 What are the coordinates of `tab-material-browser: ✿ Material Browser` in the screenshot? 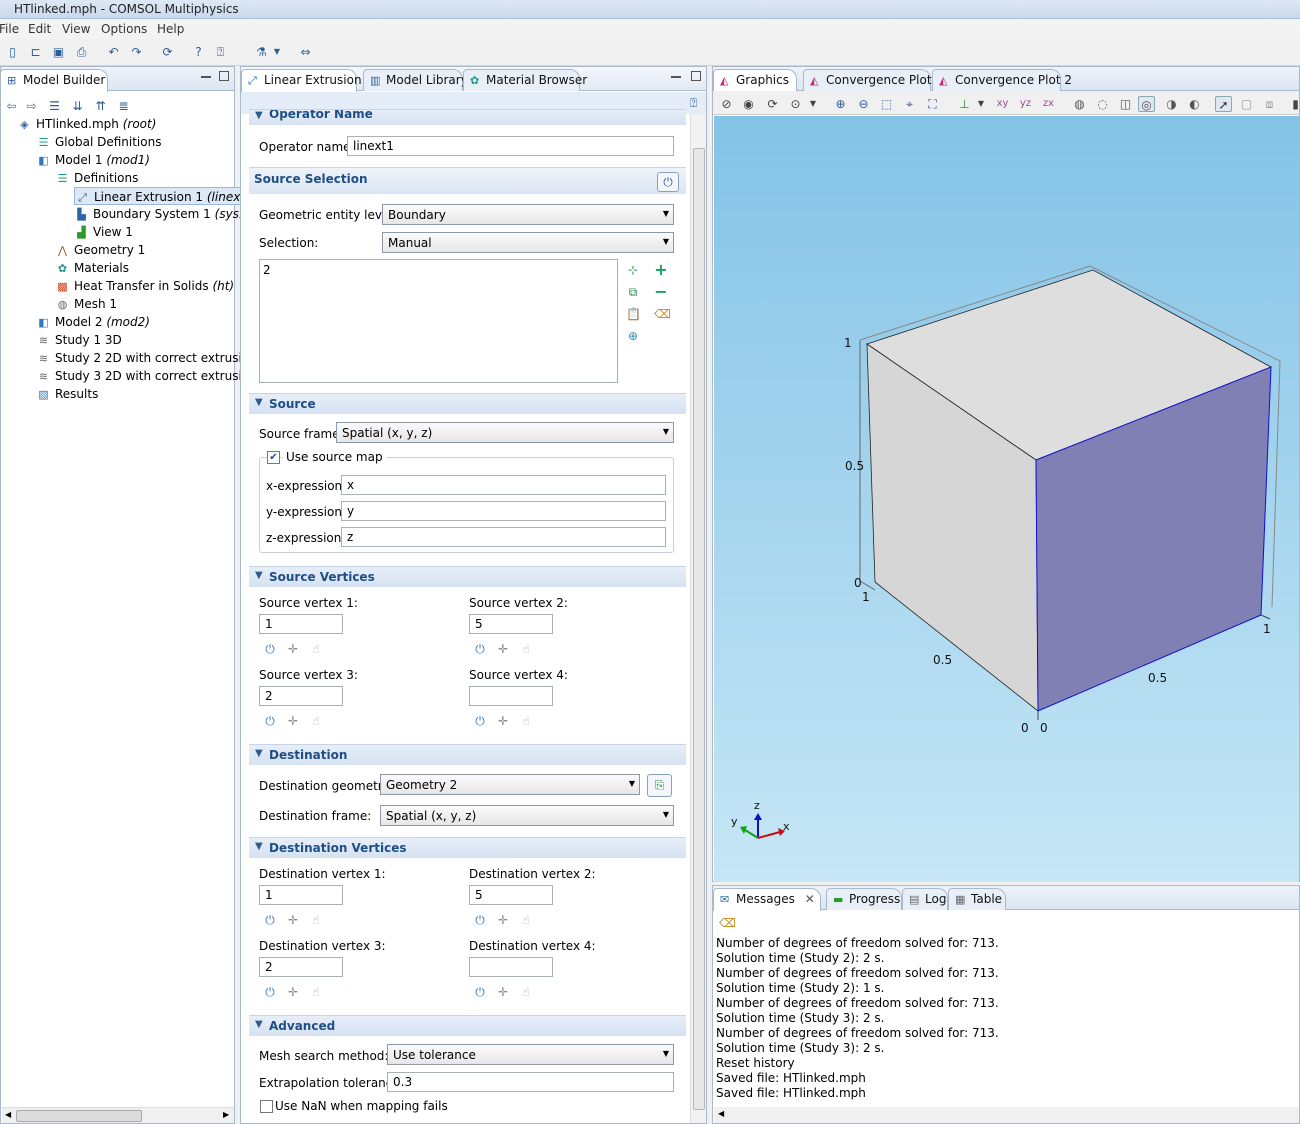 It's located at (525, 80).